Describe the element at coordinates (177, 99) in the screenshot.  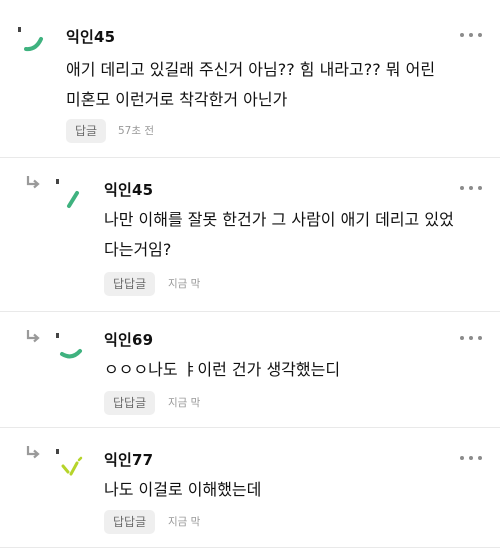
I see `comment-text-line: 미혼모 이런거로 착각한거 아닌가` at that location.